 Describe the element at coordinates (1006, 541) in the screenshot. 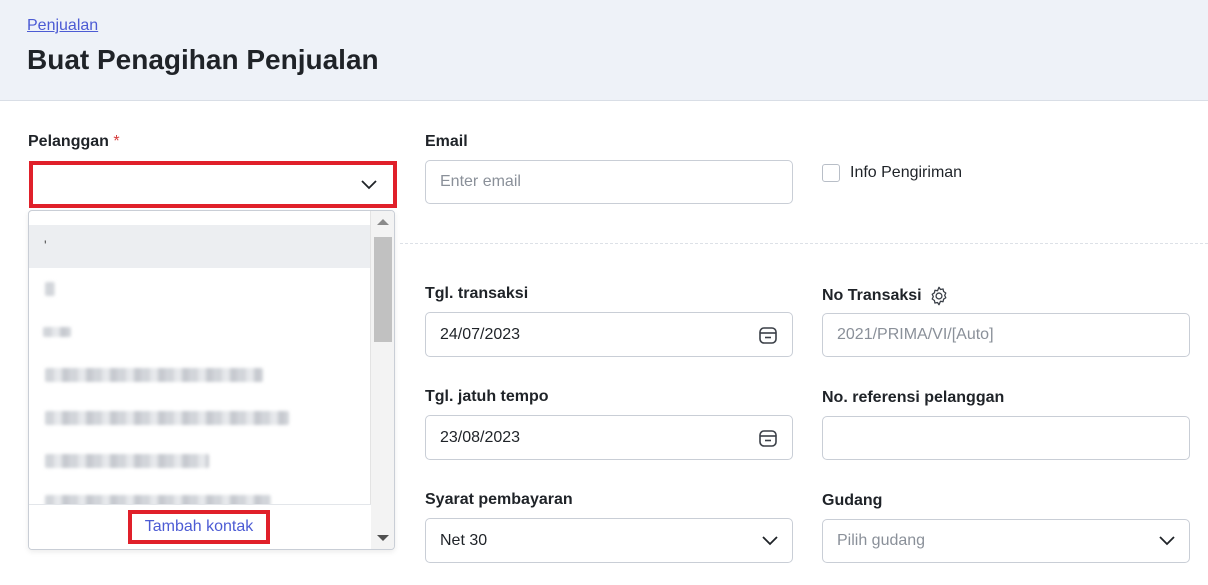

I see `warehouse-select: Pilih gudang` at that location.